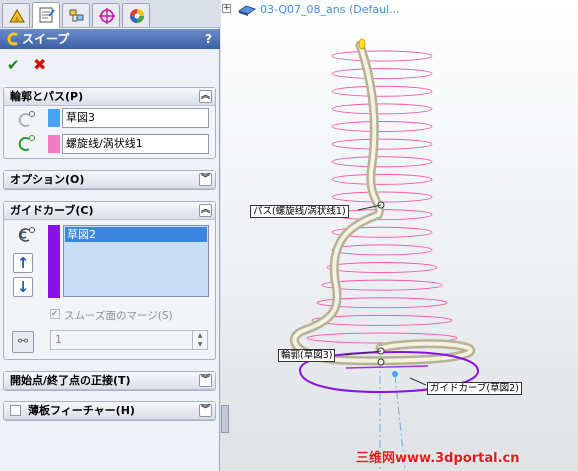  What do you see at coordinates (395, 374) in the screenshot?
I see `origin-point` at bounding box center [395, 374].